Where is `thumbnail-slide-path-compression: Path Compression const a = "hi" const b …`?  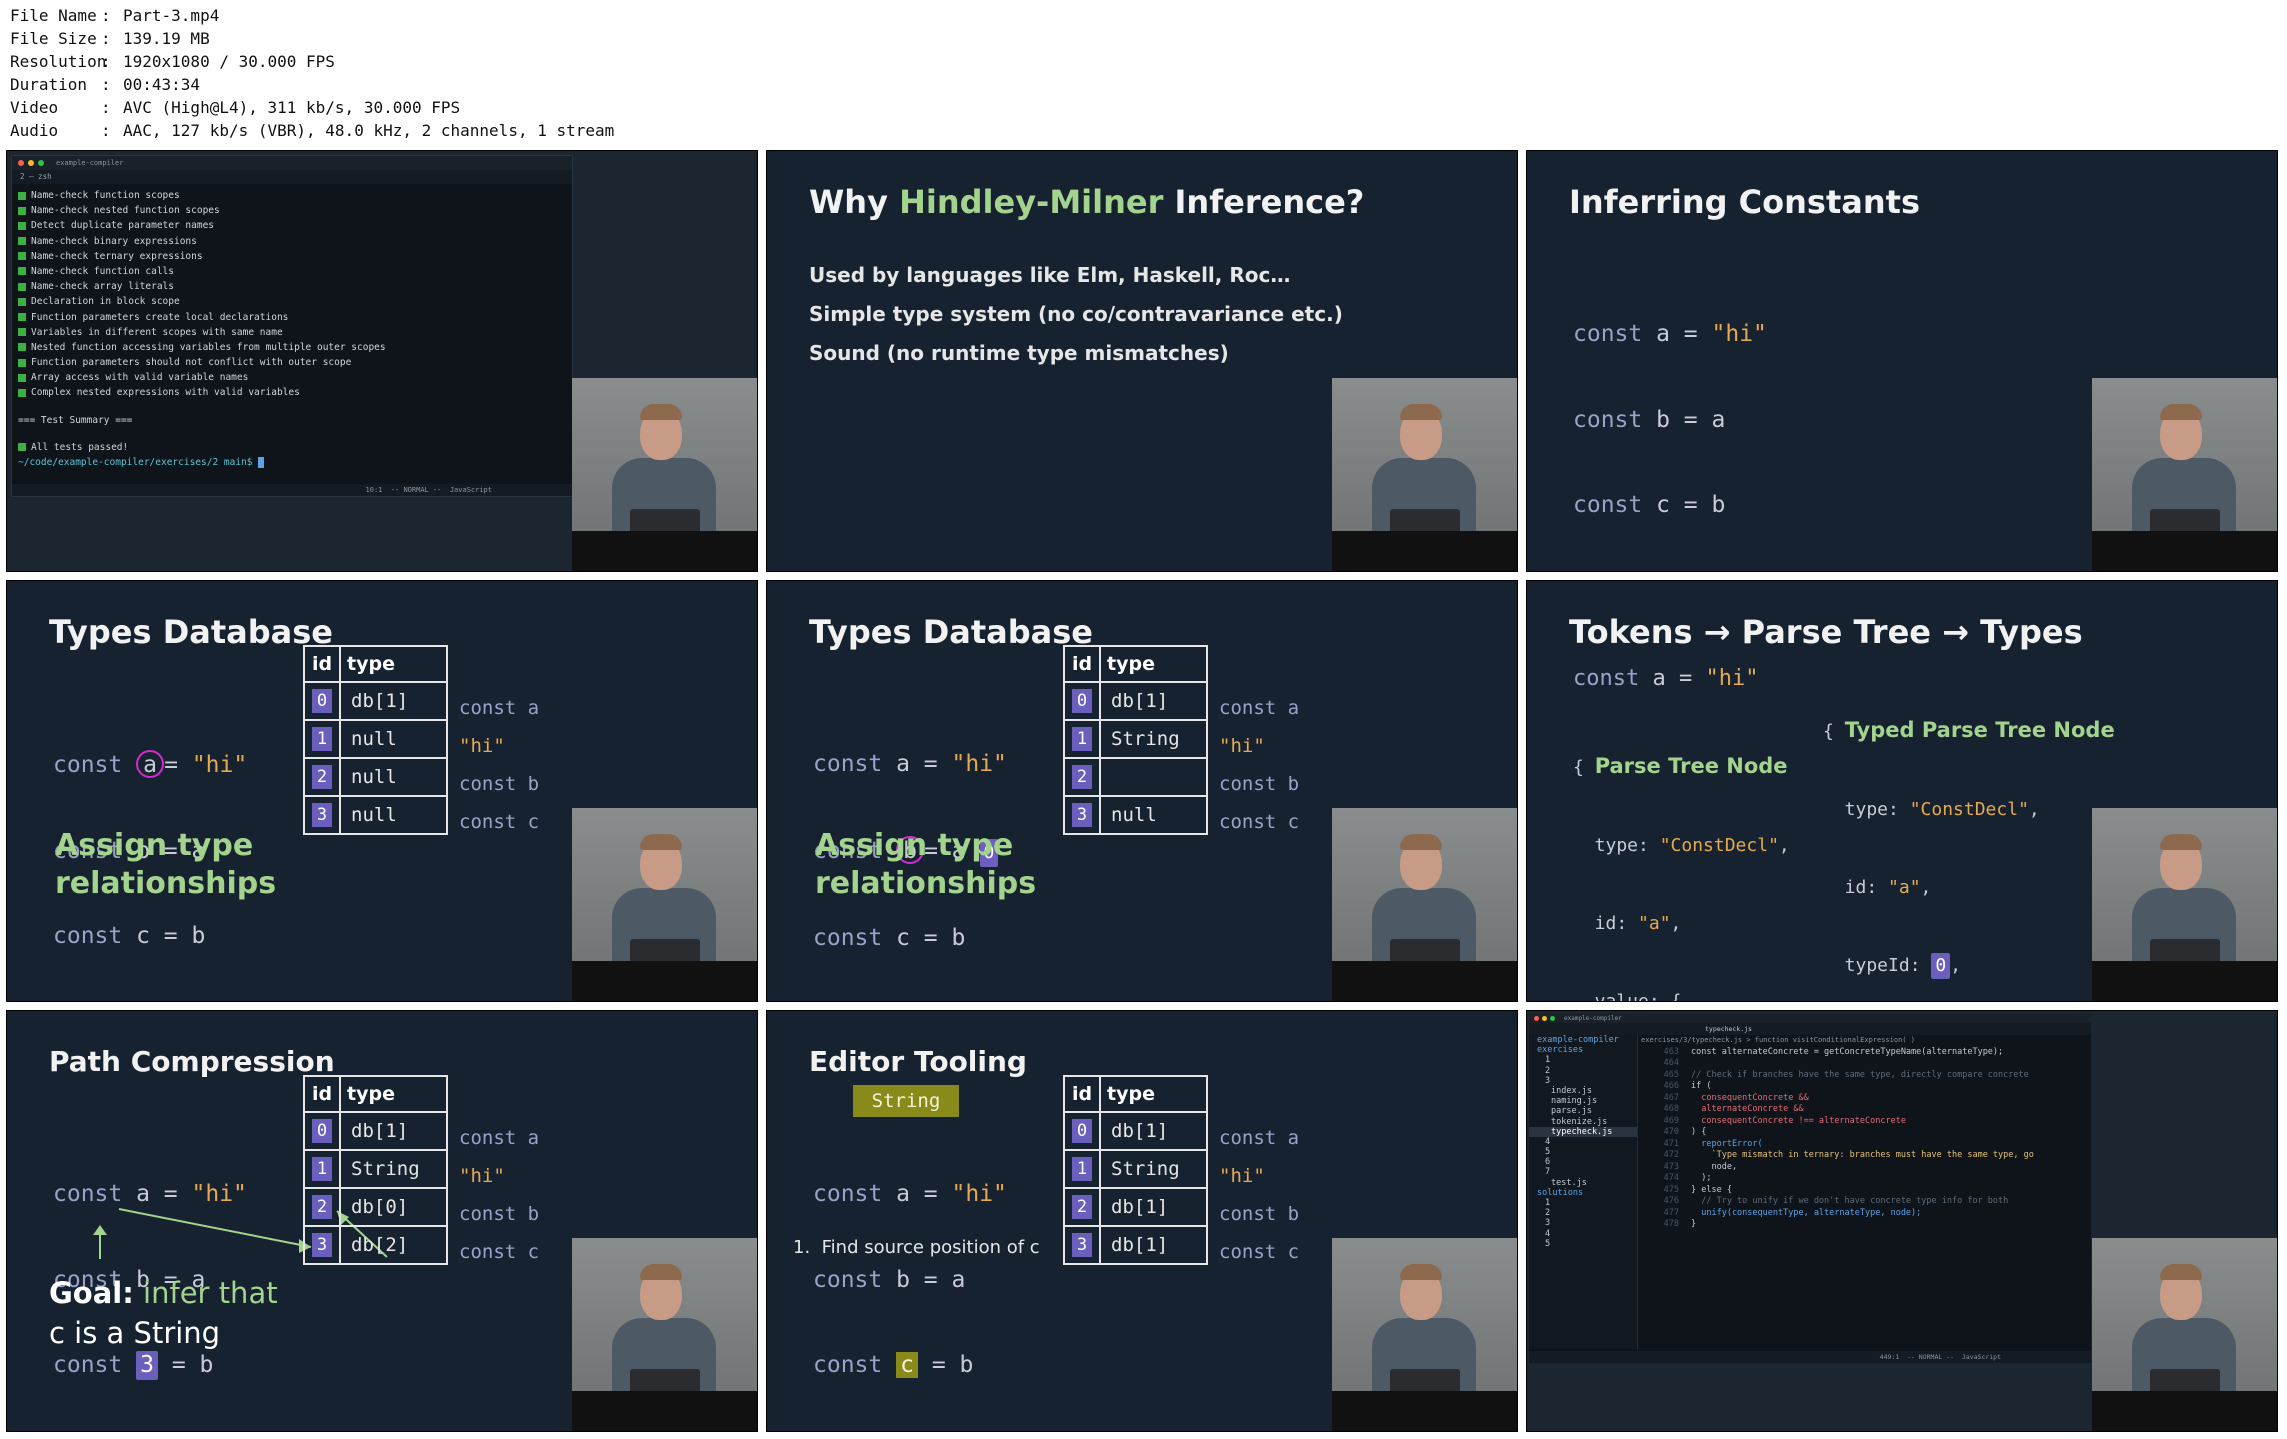 thumbnail-slide-path-compression: Path Compression const a = "hi" const b … is located at coordinates (382, 1221).